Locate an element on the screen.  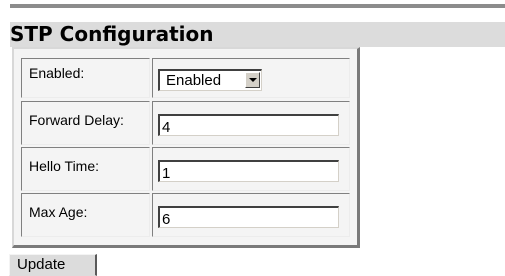
title-bar: STP Configuration is located at coordinates (257, 34).